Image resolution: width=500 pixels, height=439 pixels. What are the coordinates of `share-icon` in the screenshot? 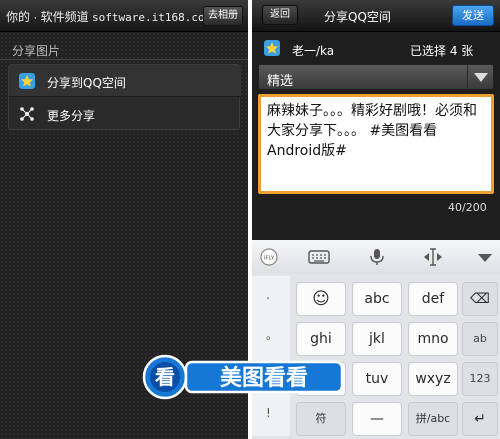 It's located at (27, 114).